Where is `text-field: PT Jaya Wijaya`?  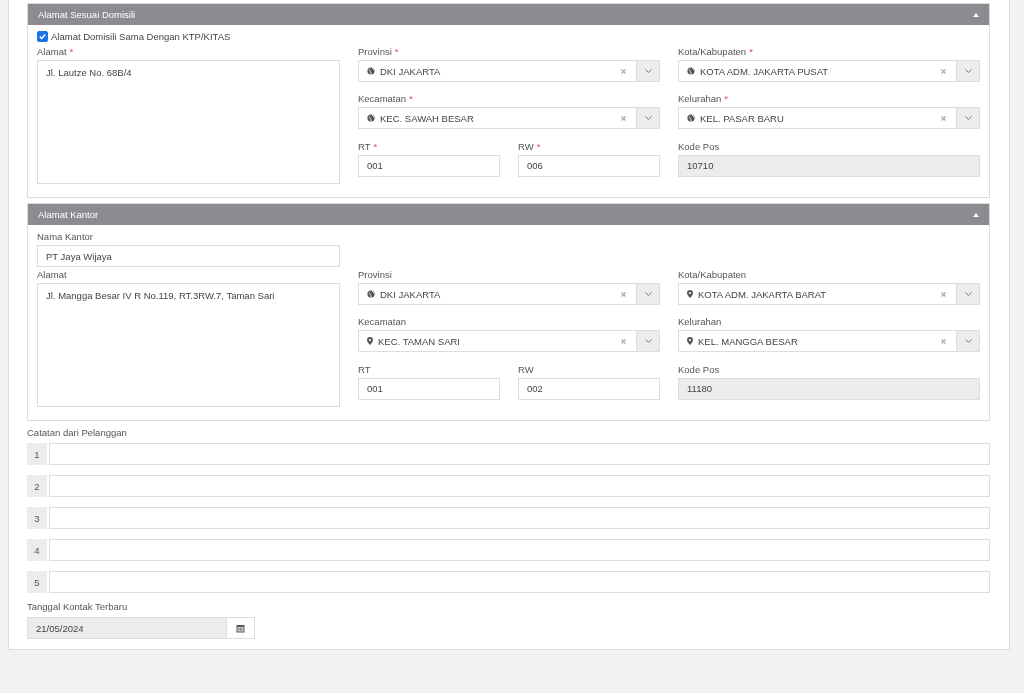 text-field: PT Jaya Wijaya is located at coordinates (188, 256).